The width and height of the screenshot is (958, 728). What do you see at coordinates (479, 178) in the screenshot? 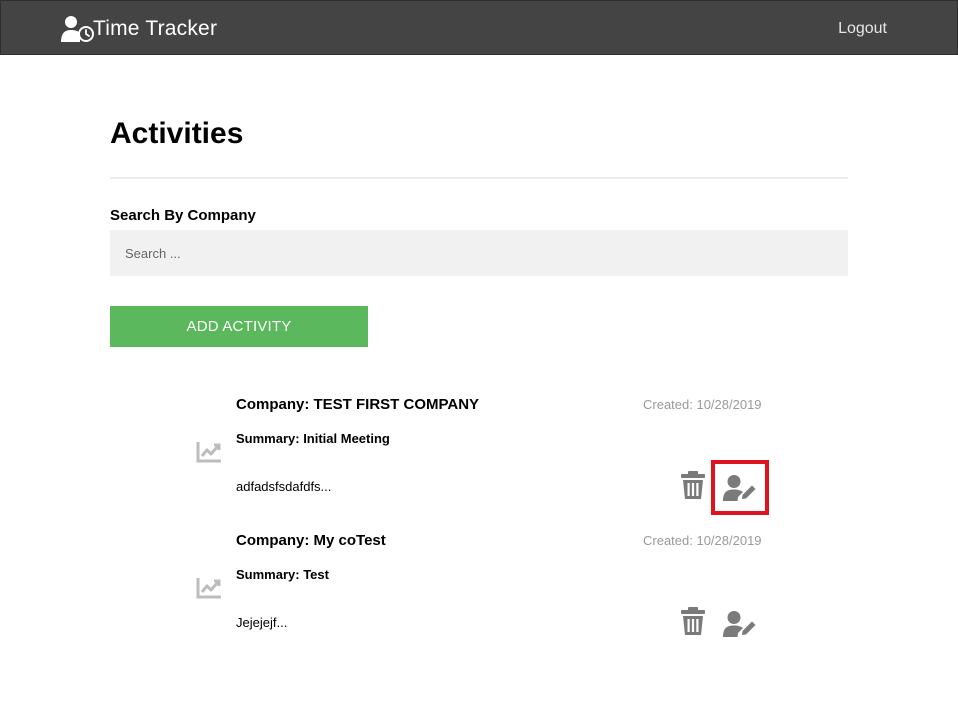
I see `title-divider` at bounding box center [479, 178].